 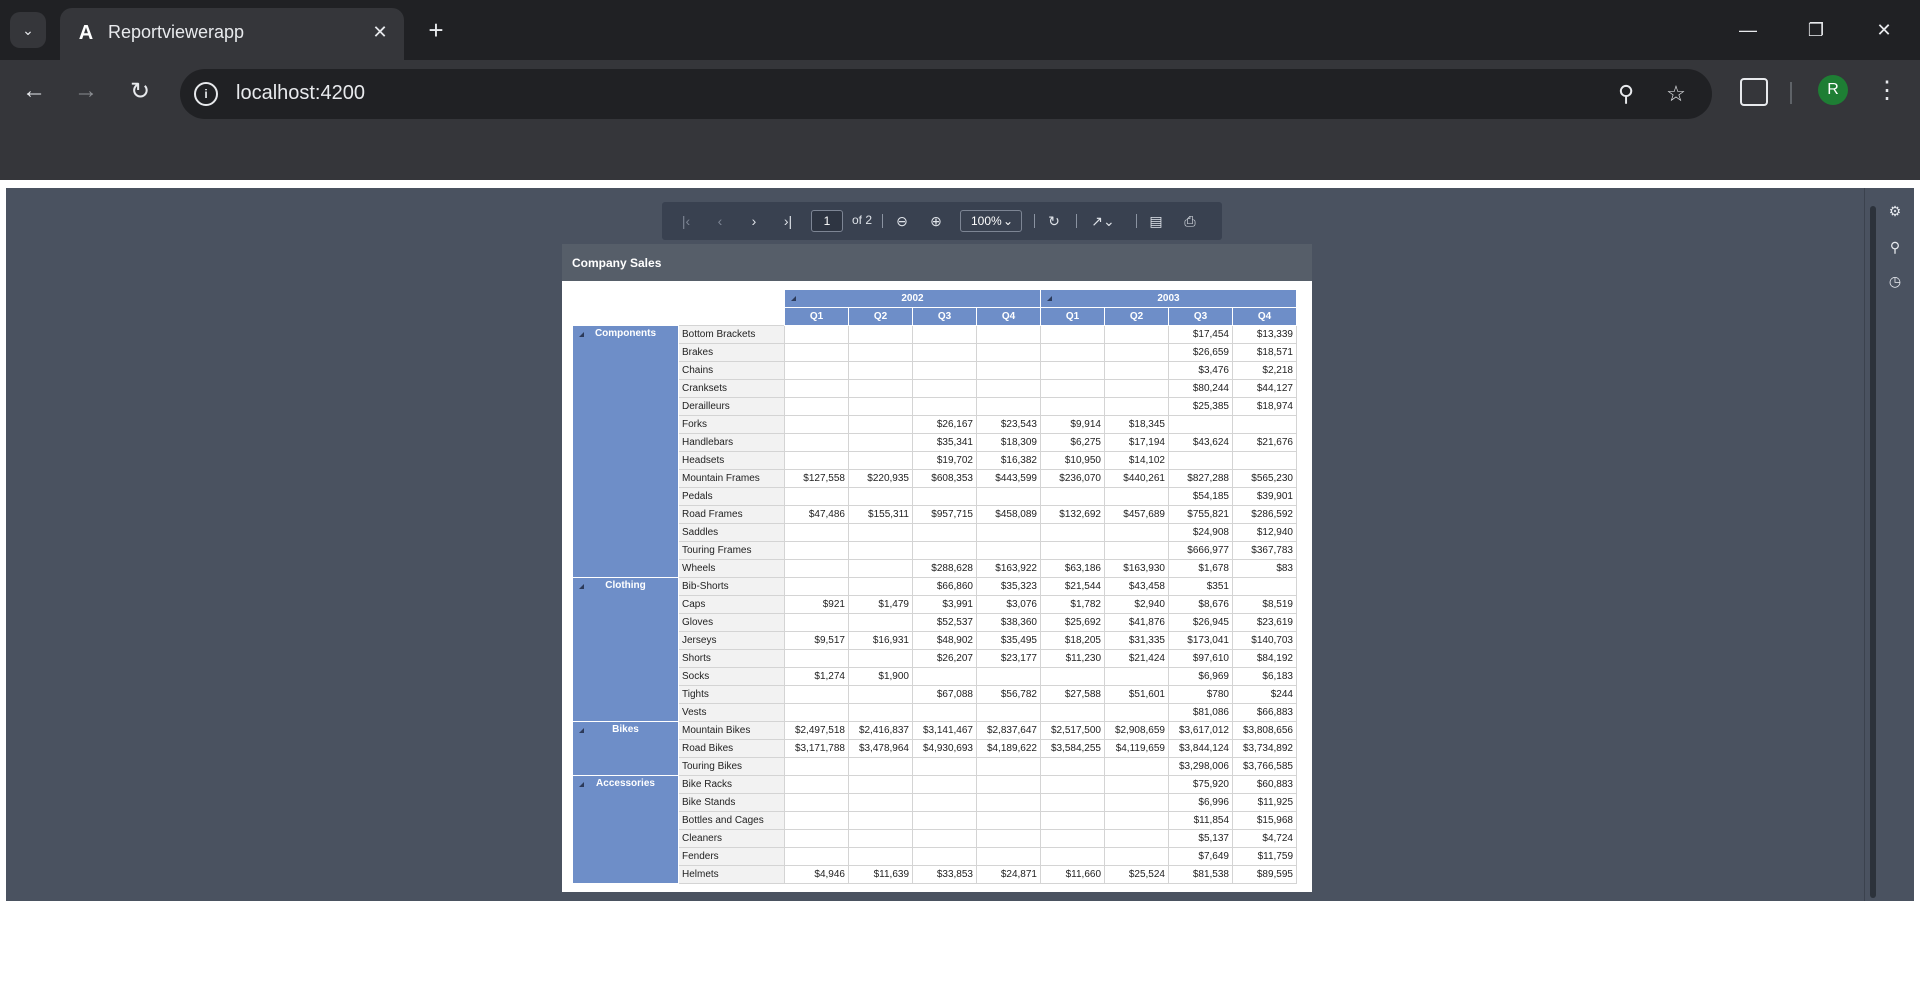 What do you see at coordinates (788, 221) in the screenshot?
I see `last-page-icon: ›|` at bounding box center [788, 221].